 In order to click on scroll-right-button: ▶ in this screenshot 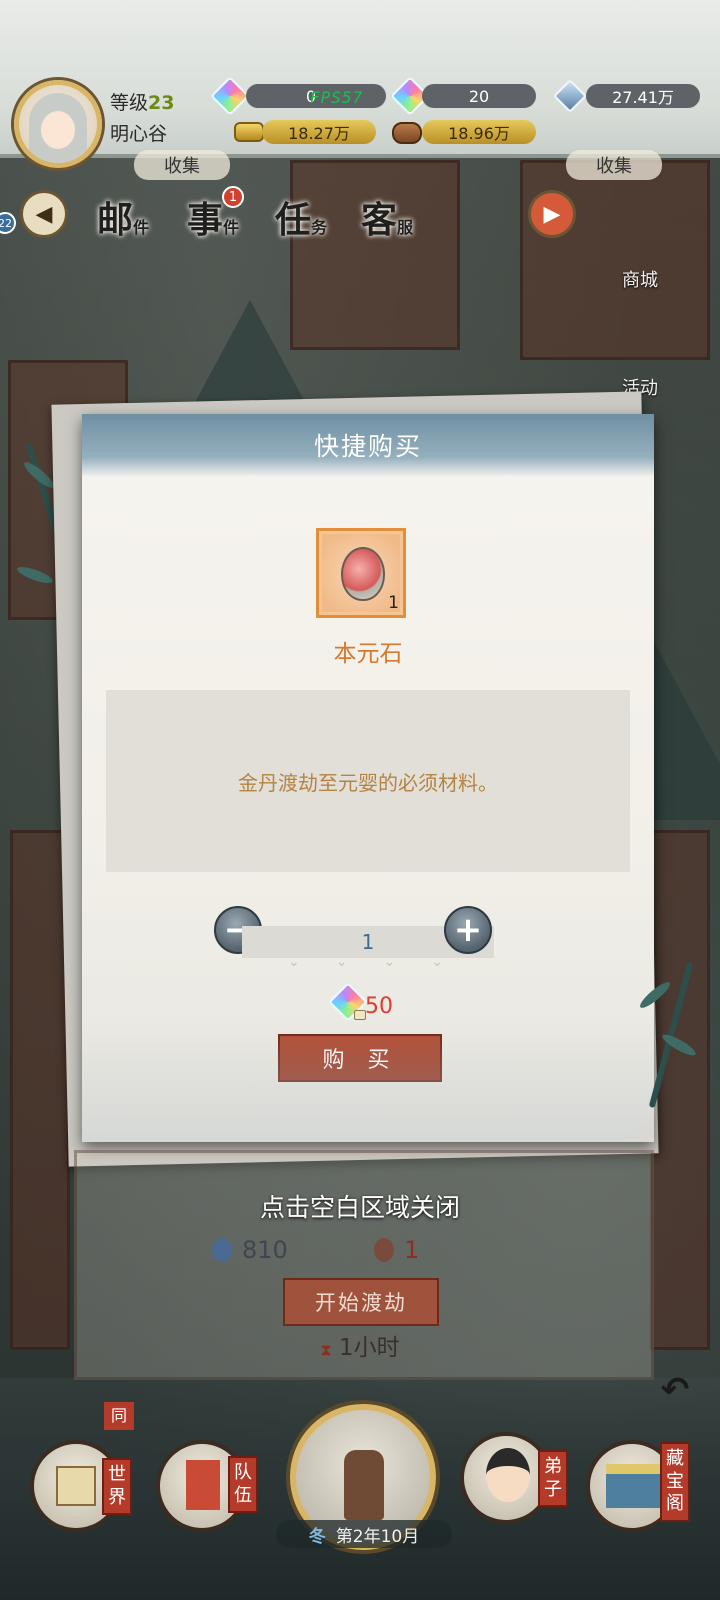, I will do `click(552, 214)`.